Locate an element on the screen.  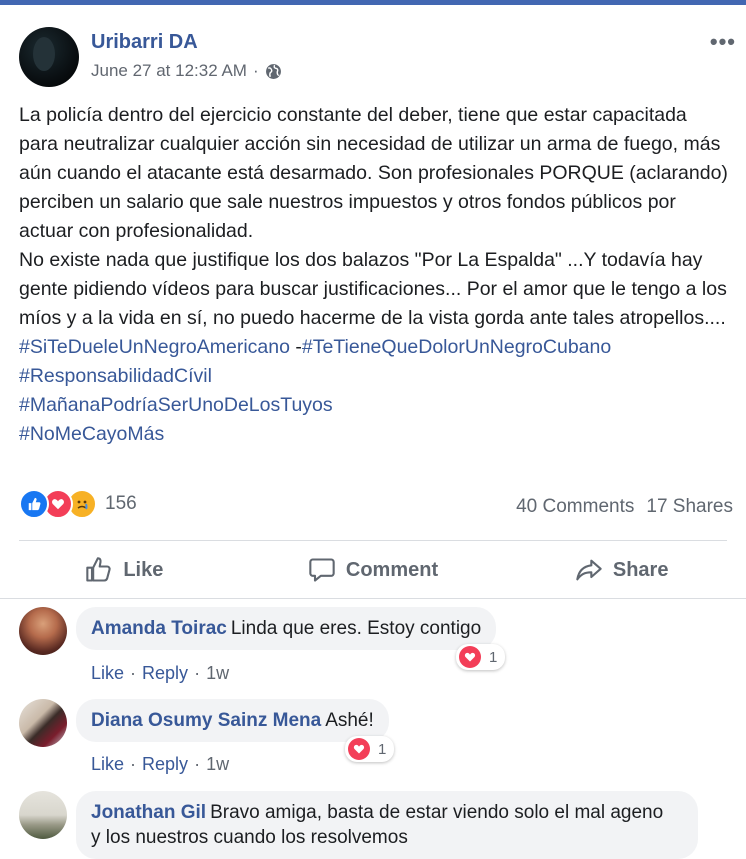
globe-icon is located at coordinates (273, 71).